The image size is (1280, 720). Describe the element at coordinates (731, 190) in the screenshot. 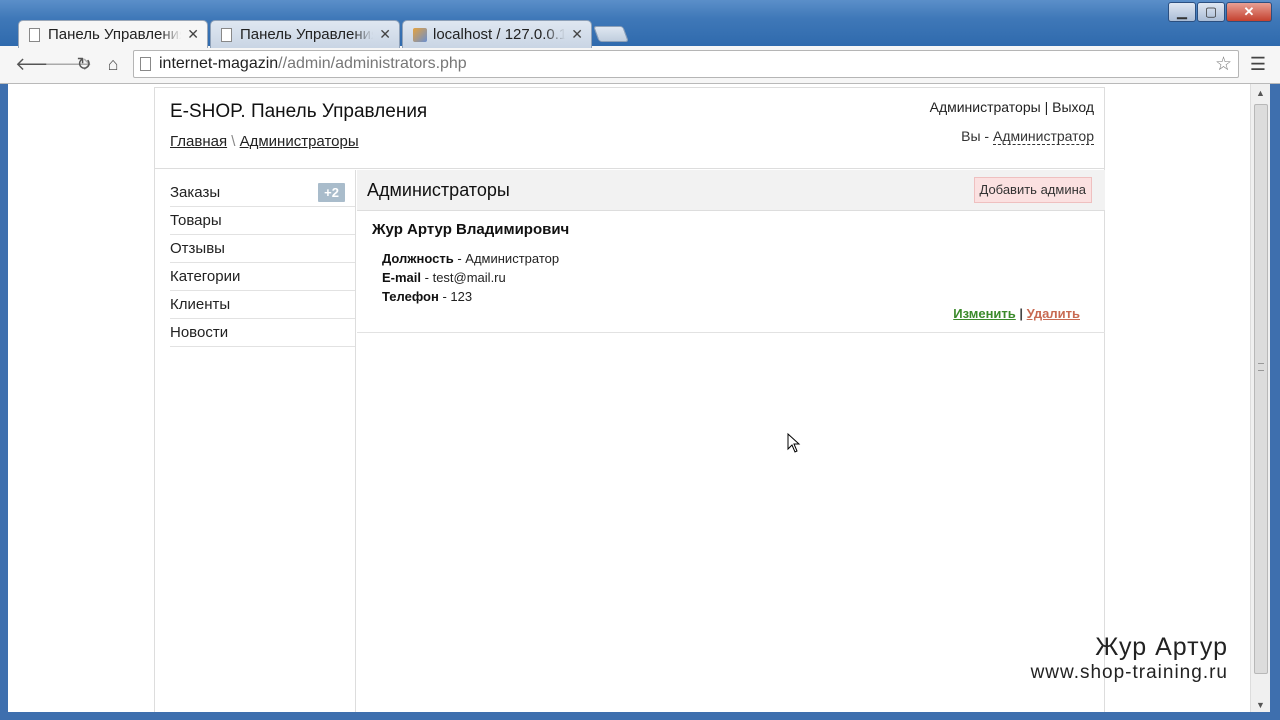

I see `content-header: Администраторы Добавить админа` at that location.